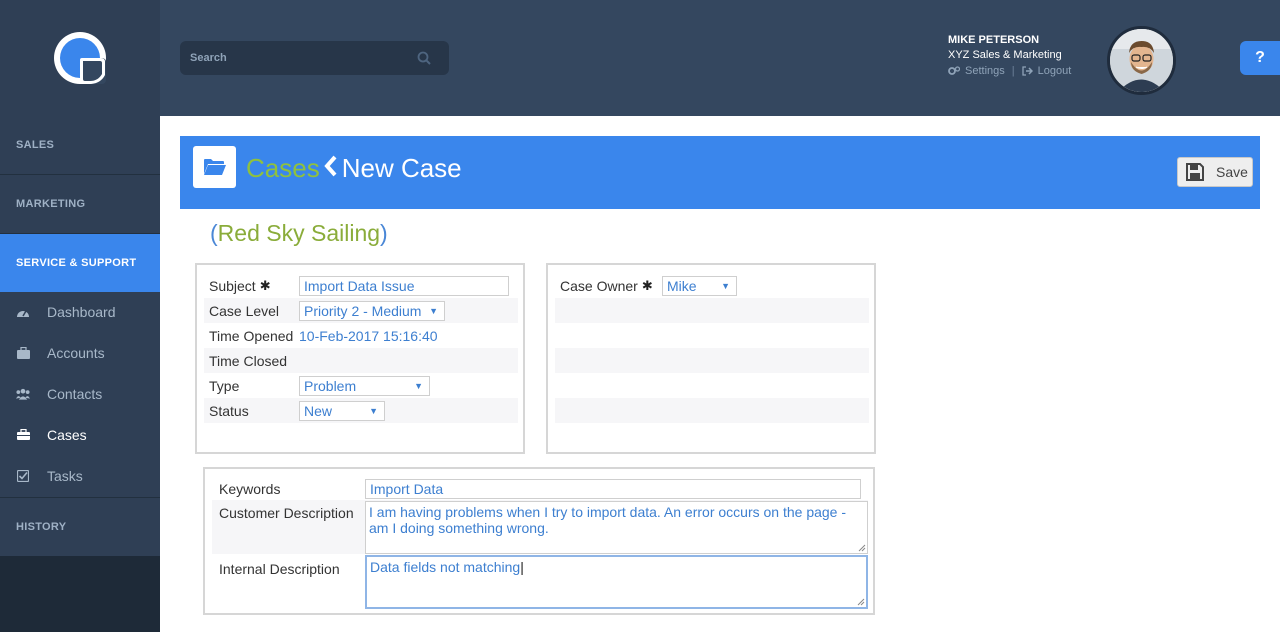 The width and height of the screenshot is (1280, 632). Describe the element at coordinates (331, 168) in the screenshot. I see `chevron-left-icon` at that location.